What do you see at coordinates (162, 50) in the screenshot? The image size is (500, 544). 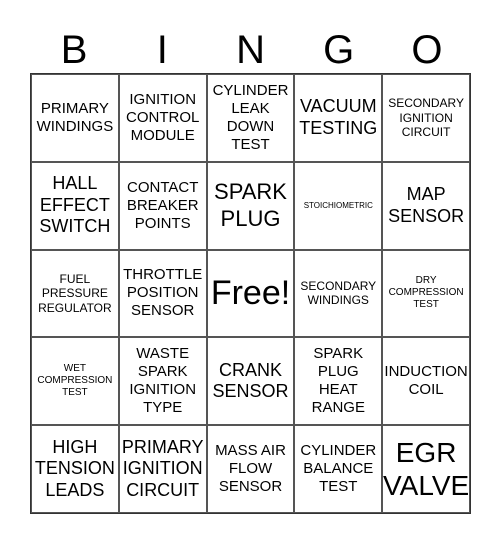 I see `header-letter-i: I` at bounding box center [162, 50].